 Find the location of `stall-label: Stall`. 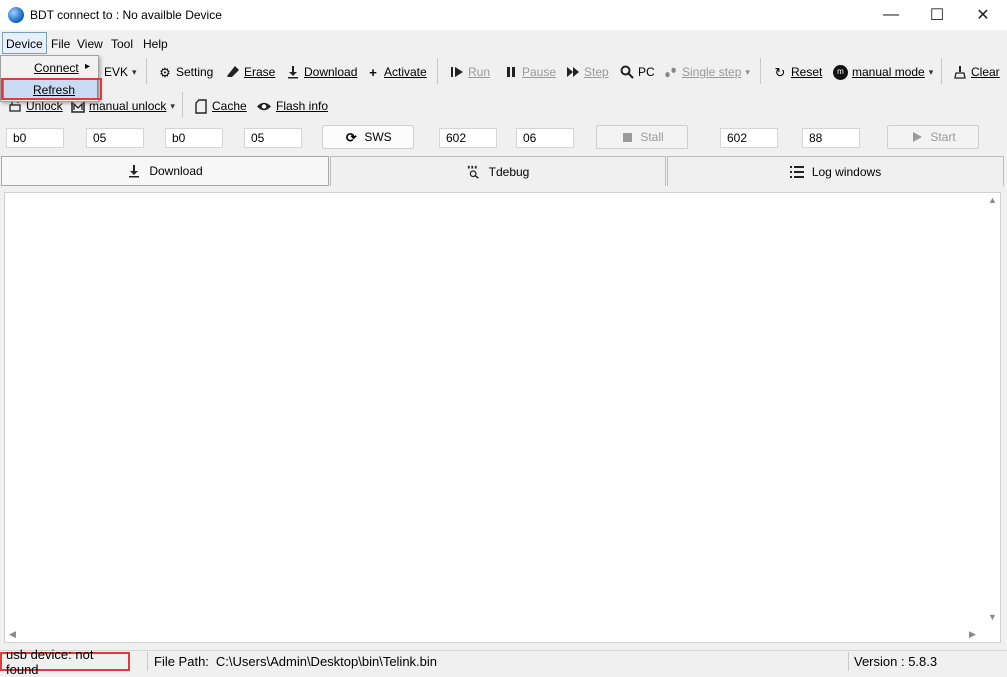

stall-label: Stall is located at coordinates (652, 137).